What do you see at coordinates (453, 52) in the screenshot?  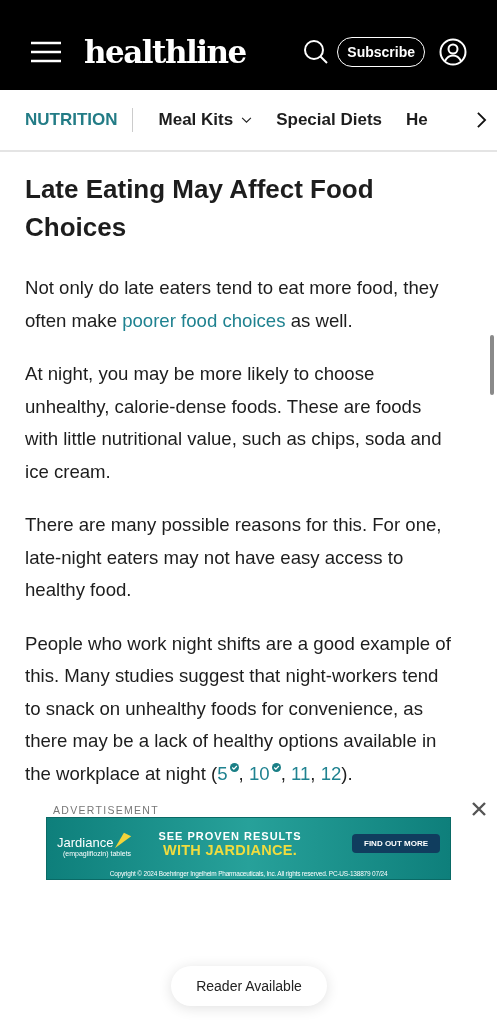 I see `account-icon` at bounding box center [453, 52].